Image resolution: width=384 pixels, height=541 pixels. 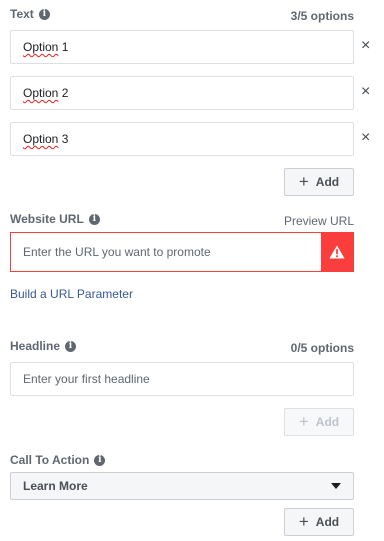 I want to click on add-call-to-action-button: + Add, so click(x=319, y=522).